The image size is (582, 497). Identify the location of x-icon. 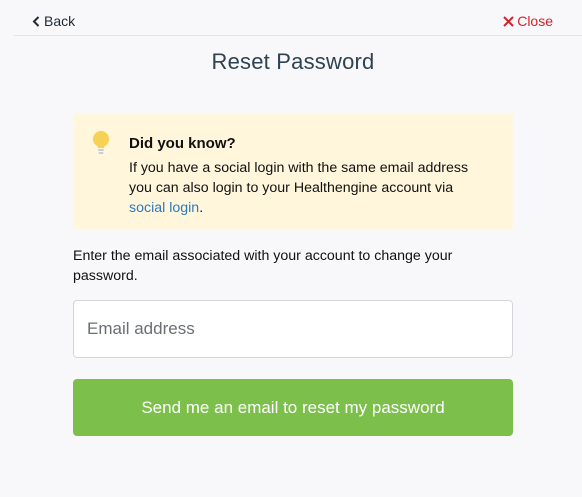
(508, 21).